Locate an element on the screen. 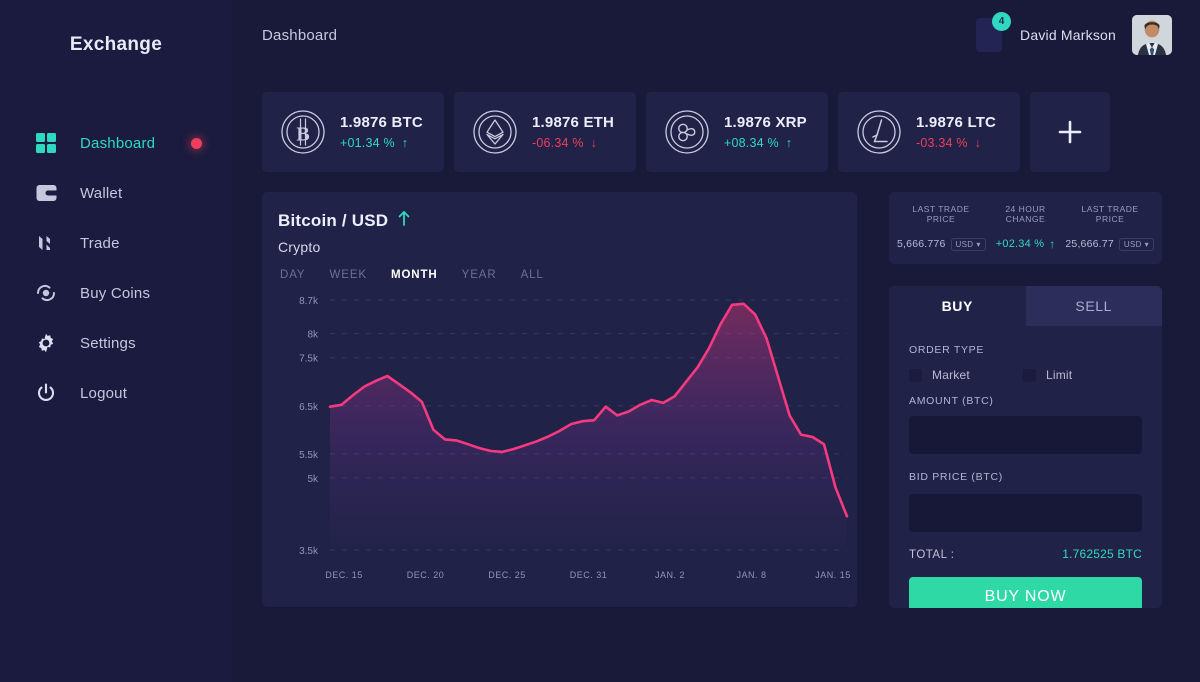 The height and width of the screenshot is (682, 1200). tab-all: ALL is located at coordinates (532, 275).